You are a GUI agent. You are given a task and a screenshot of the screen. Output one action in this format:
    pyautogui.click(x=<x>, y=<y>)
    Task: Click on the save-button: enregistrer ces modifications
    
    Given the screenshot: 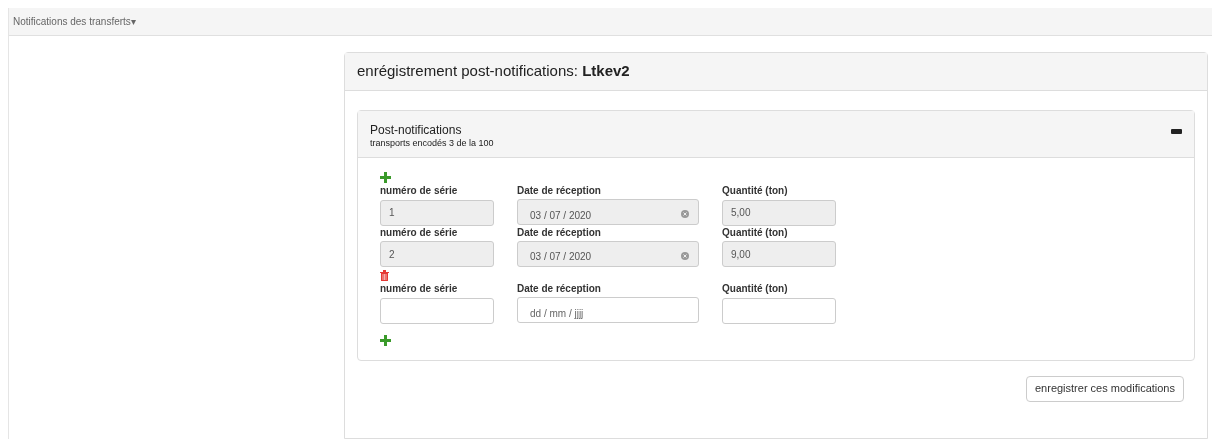 What is the action you would take?
    pyautogui.click(x=1105, y=388)
    